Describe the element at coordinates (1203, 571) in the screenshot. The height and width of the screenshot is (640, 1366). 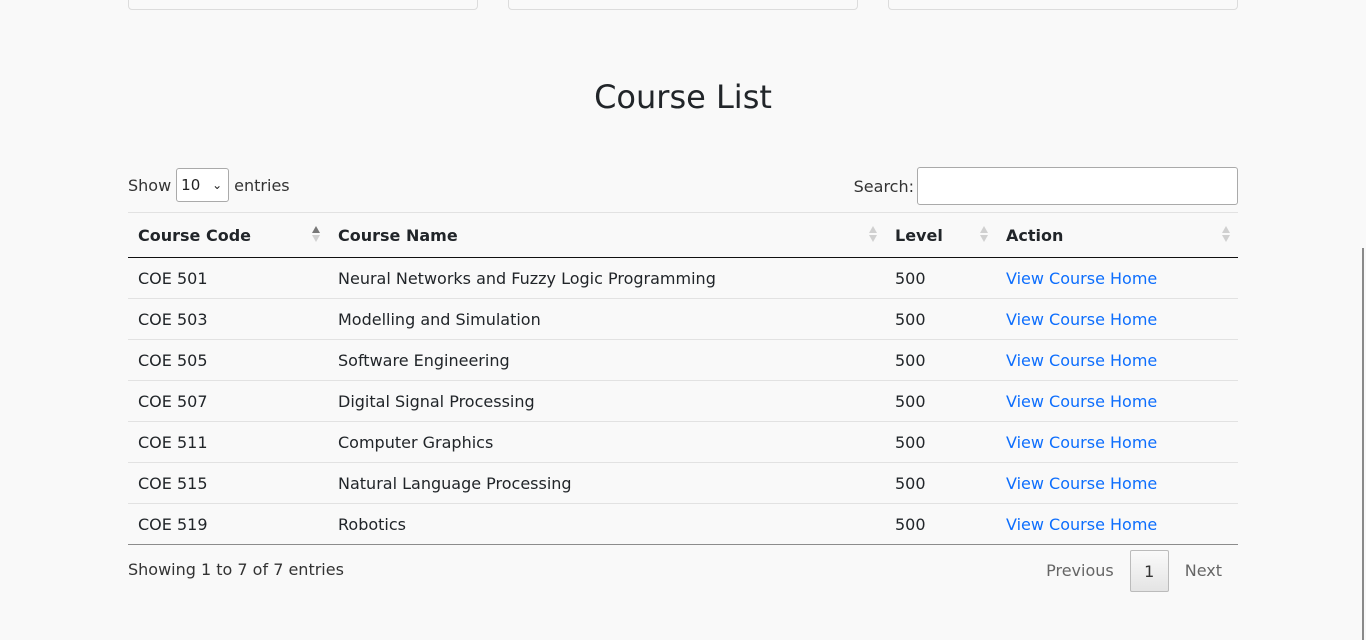
I see `next-button: Next` at that location.